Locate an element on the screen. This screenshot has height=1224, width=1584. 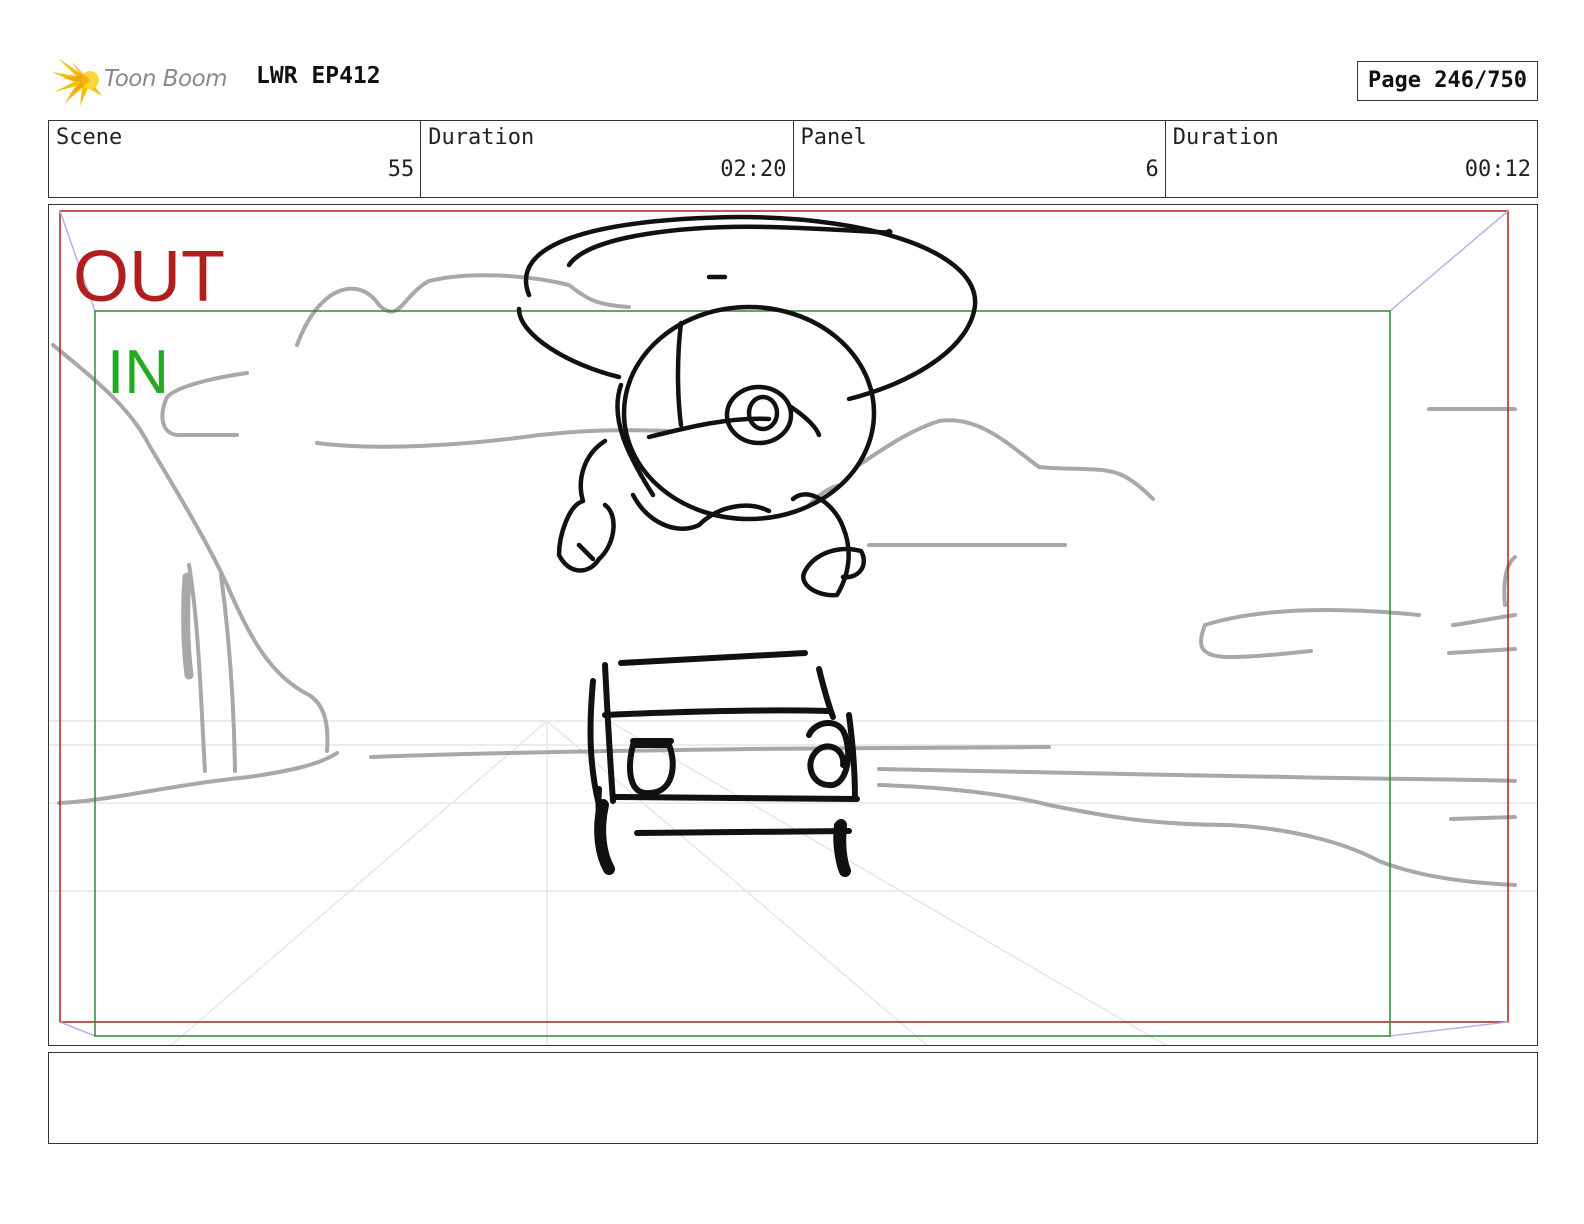
panel-caption-box is located at coordinates (793, 1098).